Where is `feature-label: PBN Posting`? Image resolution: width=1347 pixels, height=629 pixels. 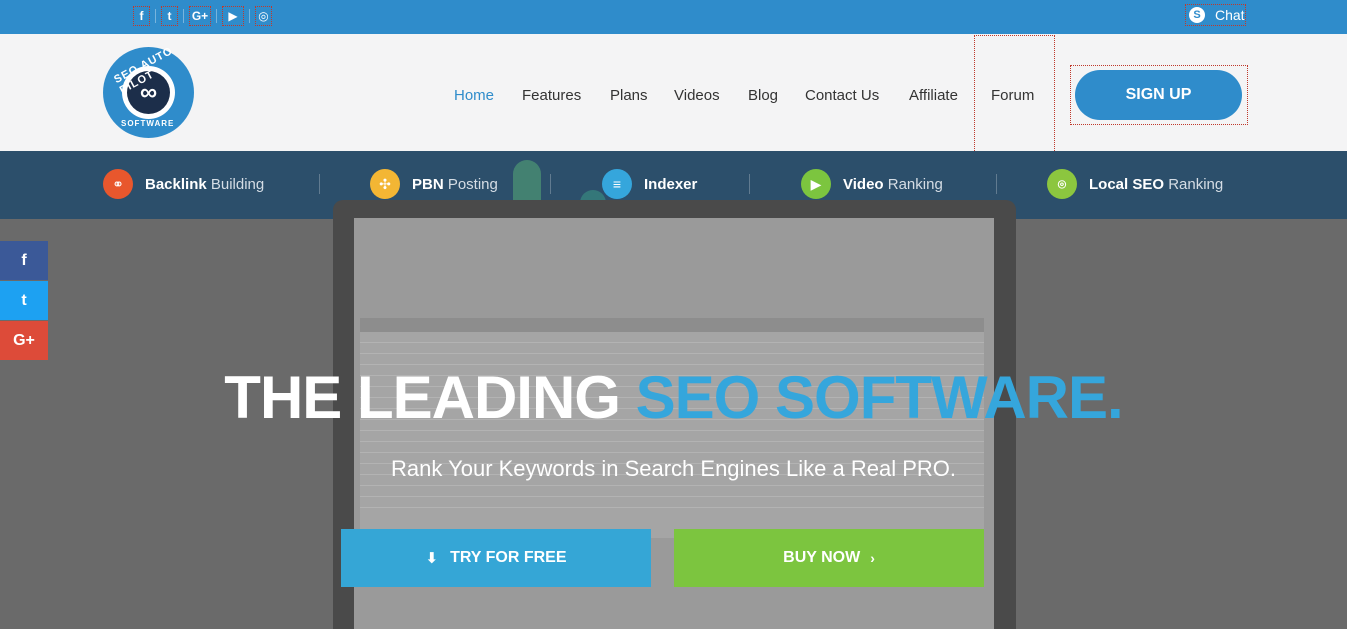 feature-label: PBN Posting is located at coordinates (455, 184).